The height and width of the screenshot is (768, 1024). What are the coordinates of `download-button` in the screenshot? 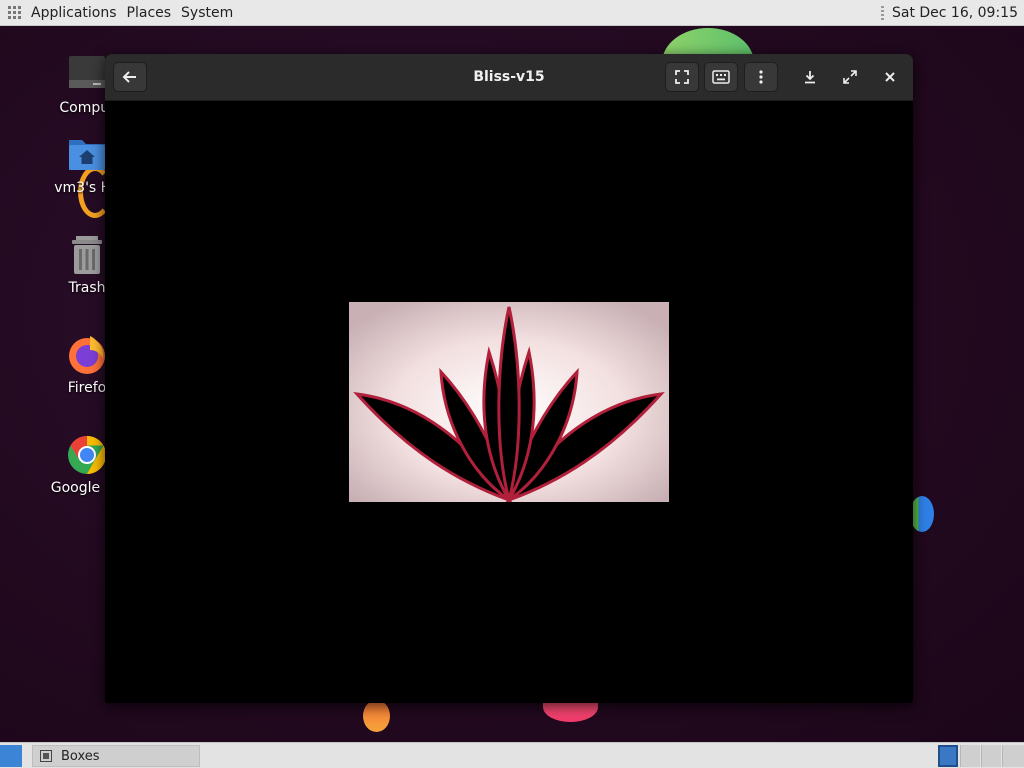 It's located at (810, 77).